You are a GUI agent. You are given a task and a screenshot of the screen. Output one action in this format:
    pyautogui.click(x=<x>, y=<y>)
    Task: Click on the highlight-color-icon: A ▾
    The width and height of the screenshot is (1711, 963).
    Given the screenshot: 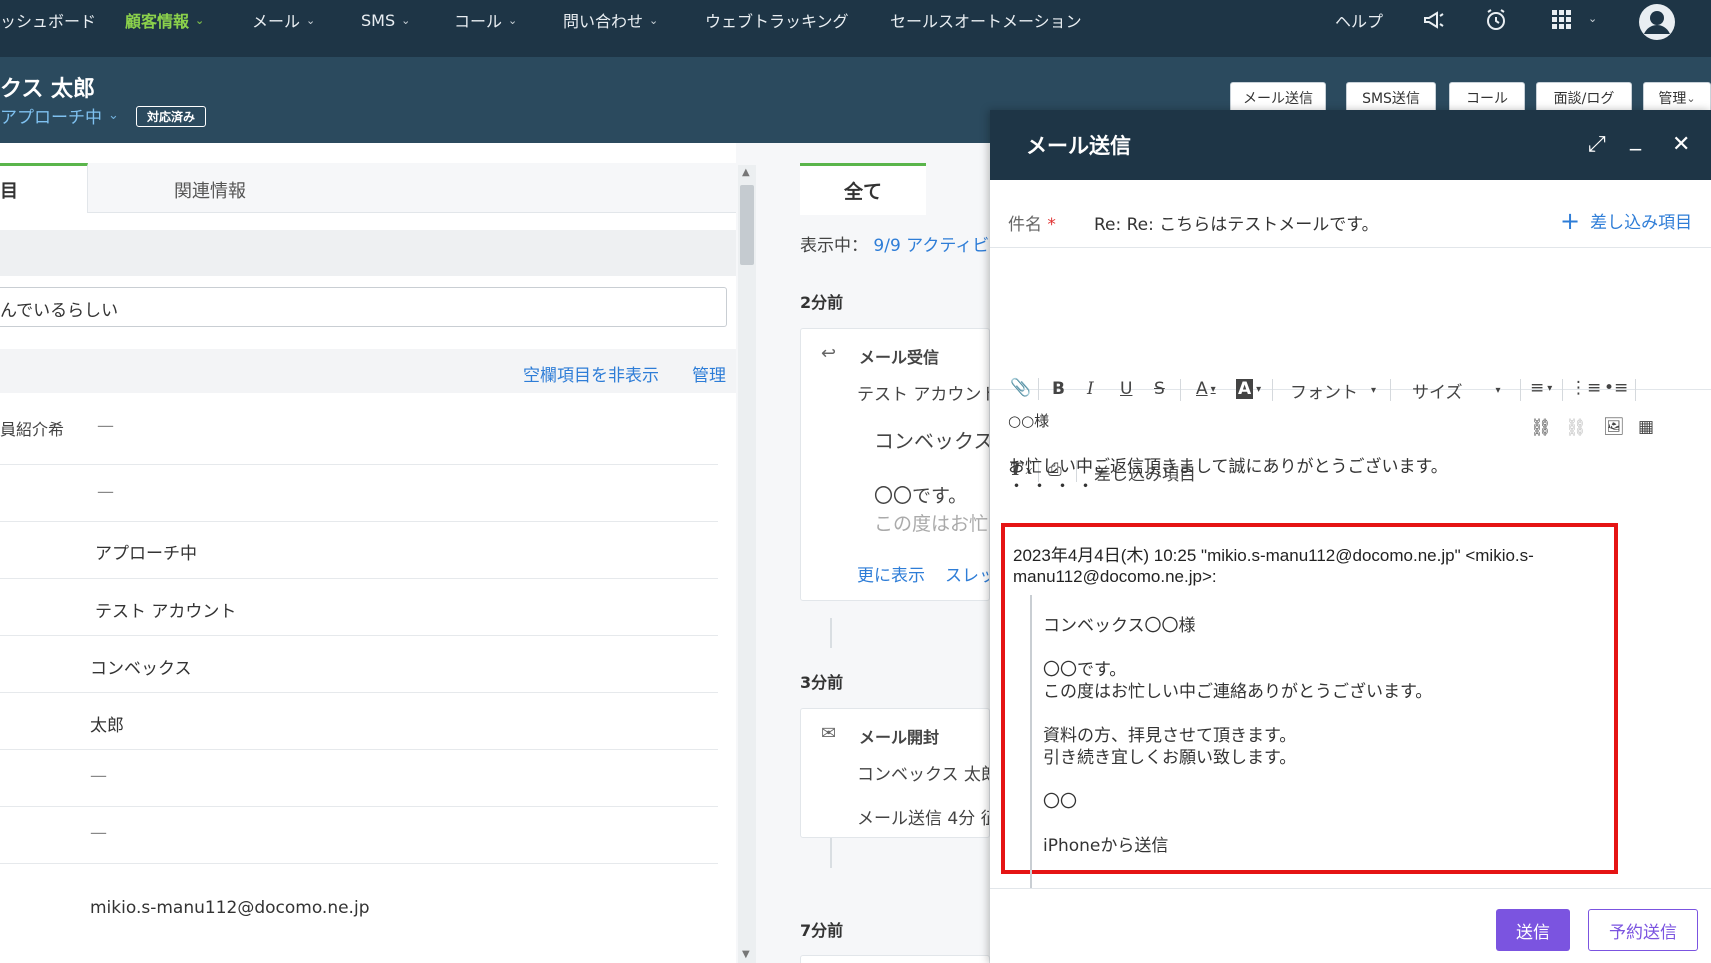 What is the action you would take?
    pyautogui.click(x=1248, y=389)
    